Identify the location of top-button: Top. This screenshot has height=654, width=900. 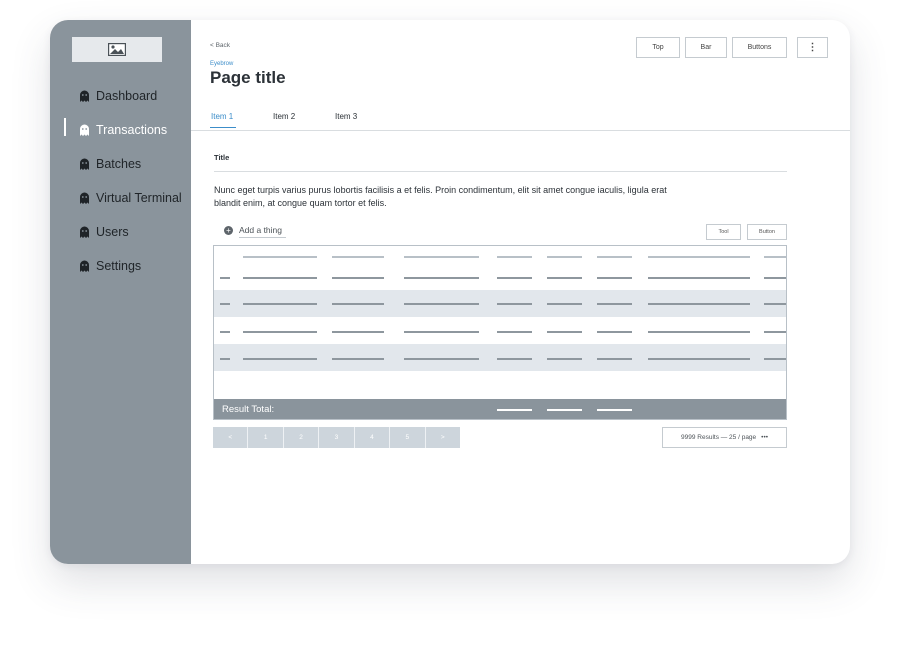
(658, 47).